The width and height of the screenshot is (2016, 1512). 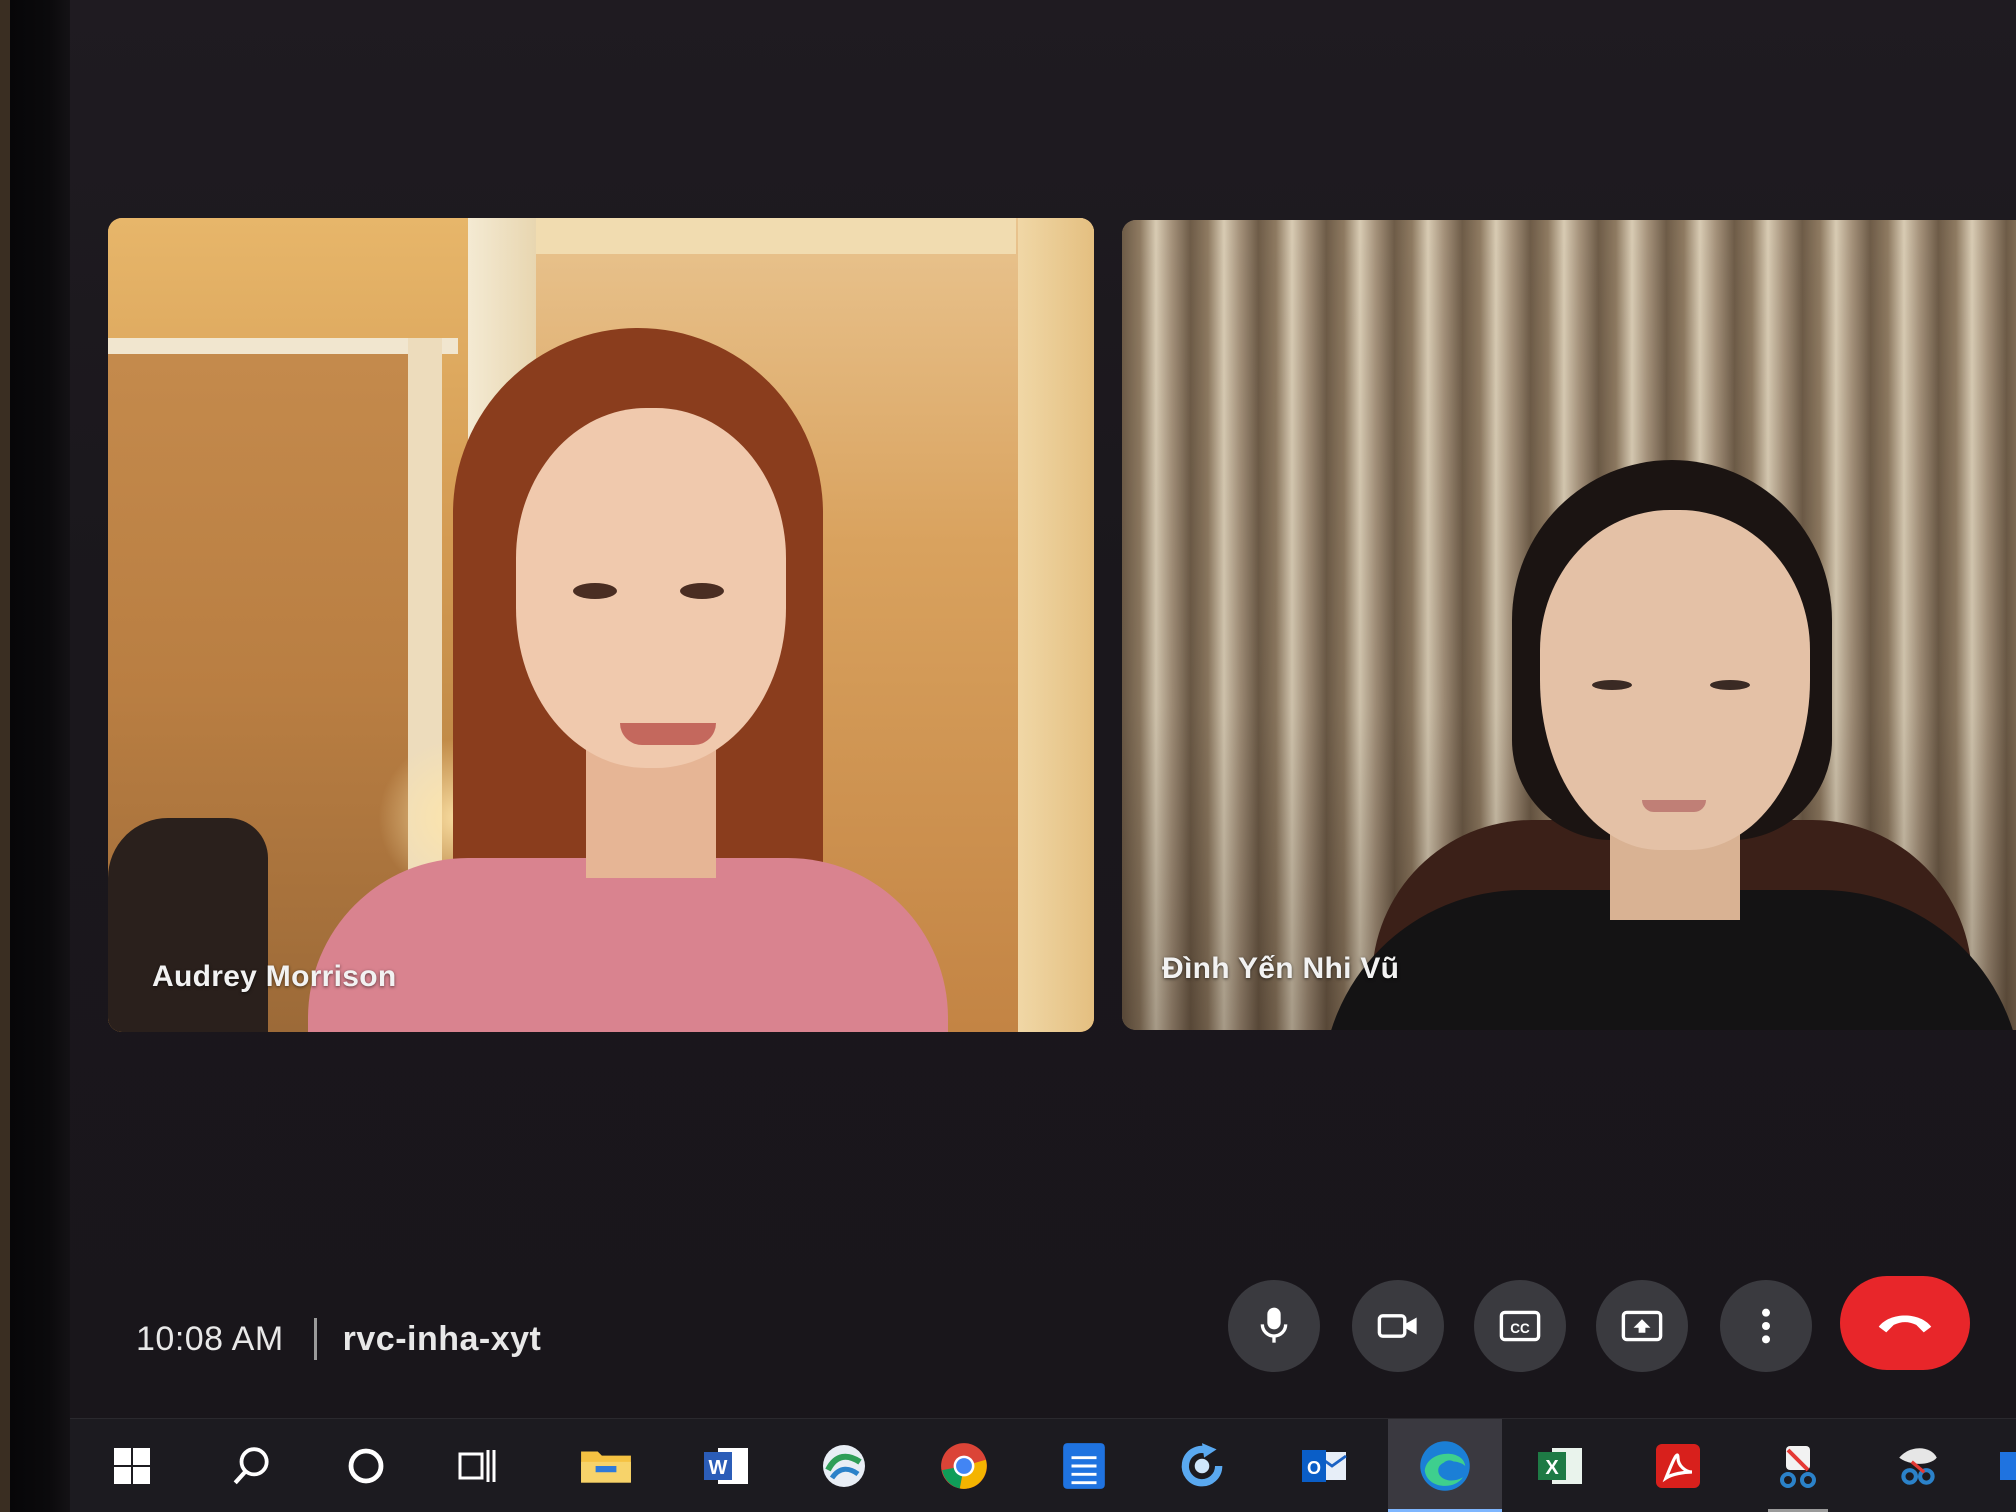 I want to click on acrobat-icon, so click(x=1678, y=1466).